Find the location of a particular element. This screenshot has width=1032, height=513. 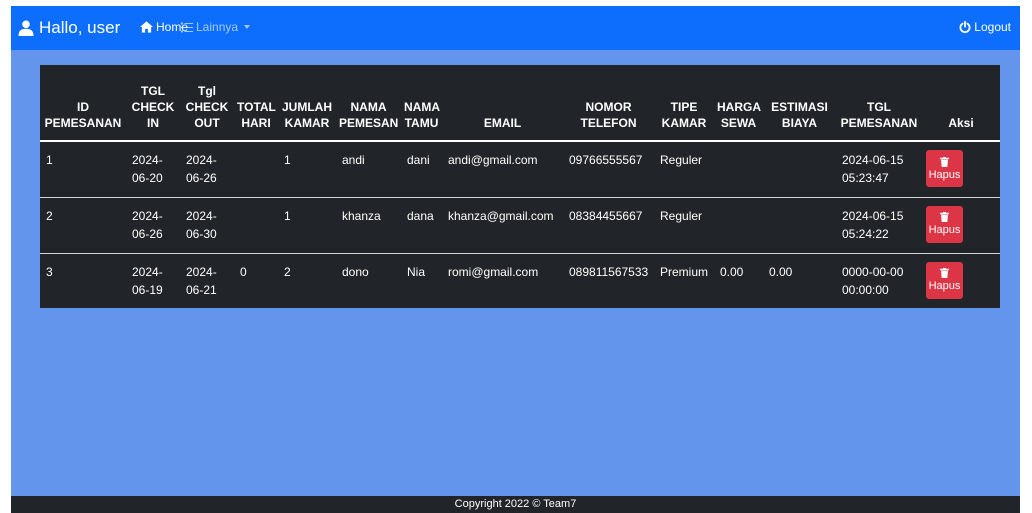

cell-check-in: 2024- 06-20 is located at coordinates (153, 169).